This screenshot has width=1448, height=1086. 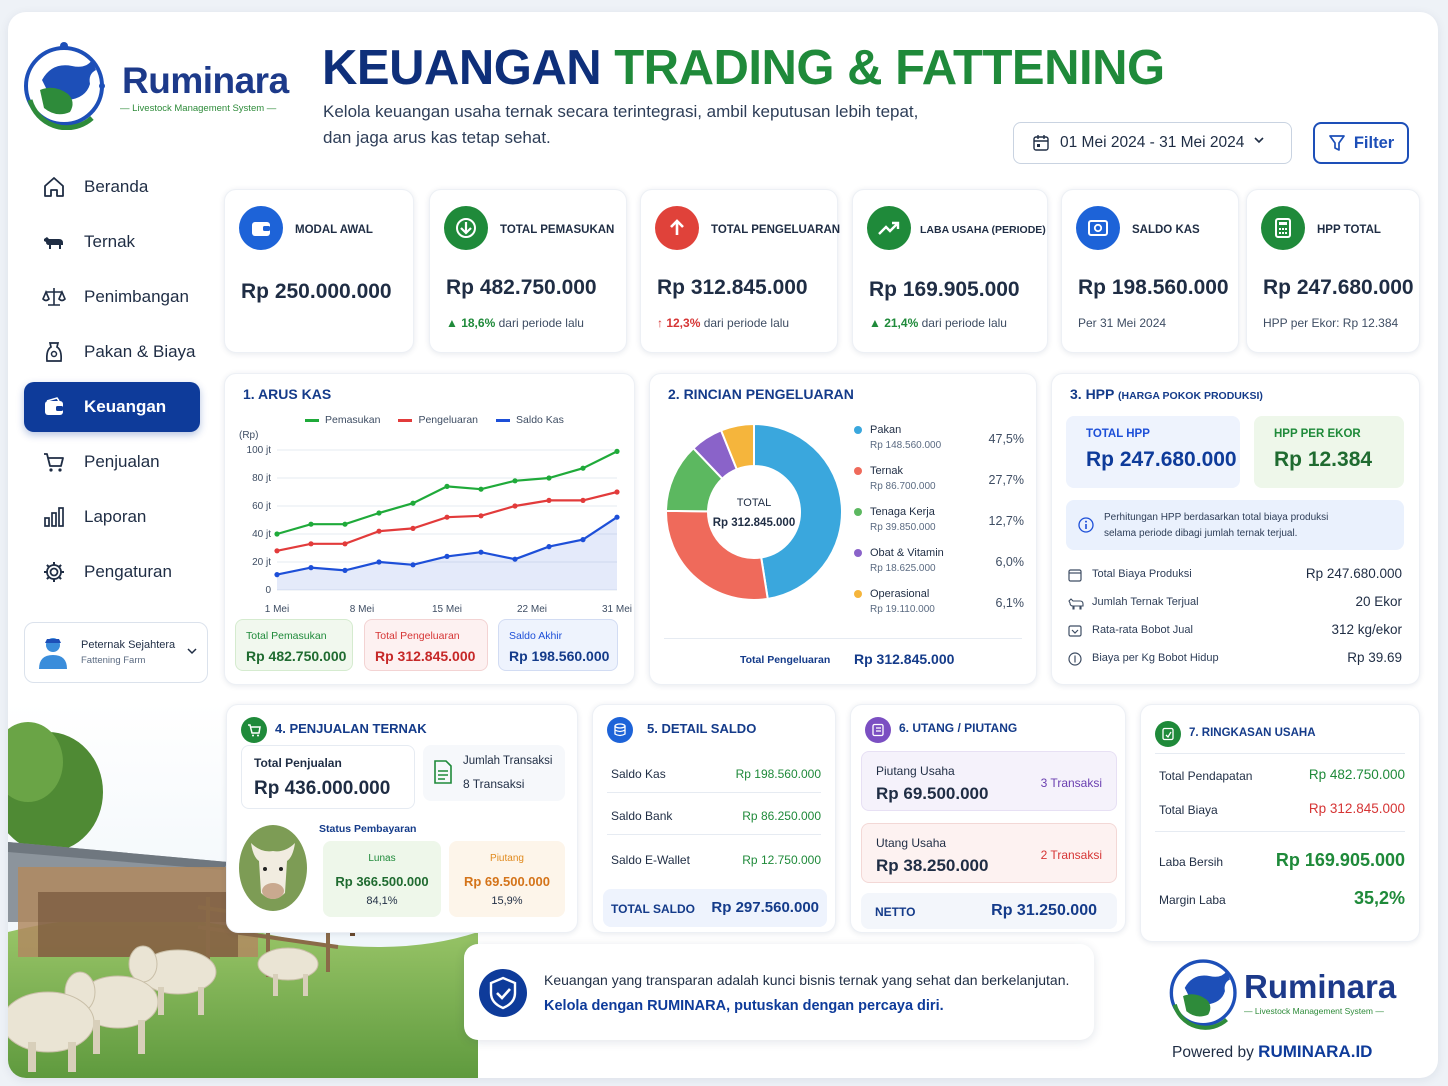 I want to click on summary-value: Rp 198.560.000, so click(x=559, y=656).